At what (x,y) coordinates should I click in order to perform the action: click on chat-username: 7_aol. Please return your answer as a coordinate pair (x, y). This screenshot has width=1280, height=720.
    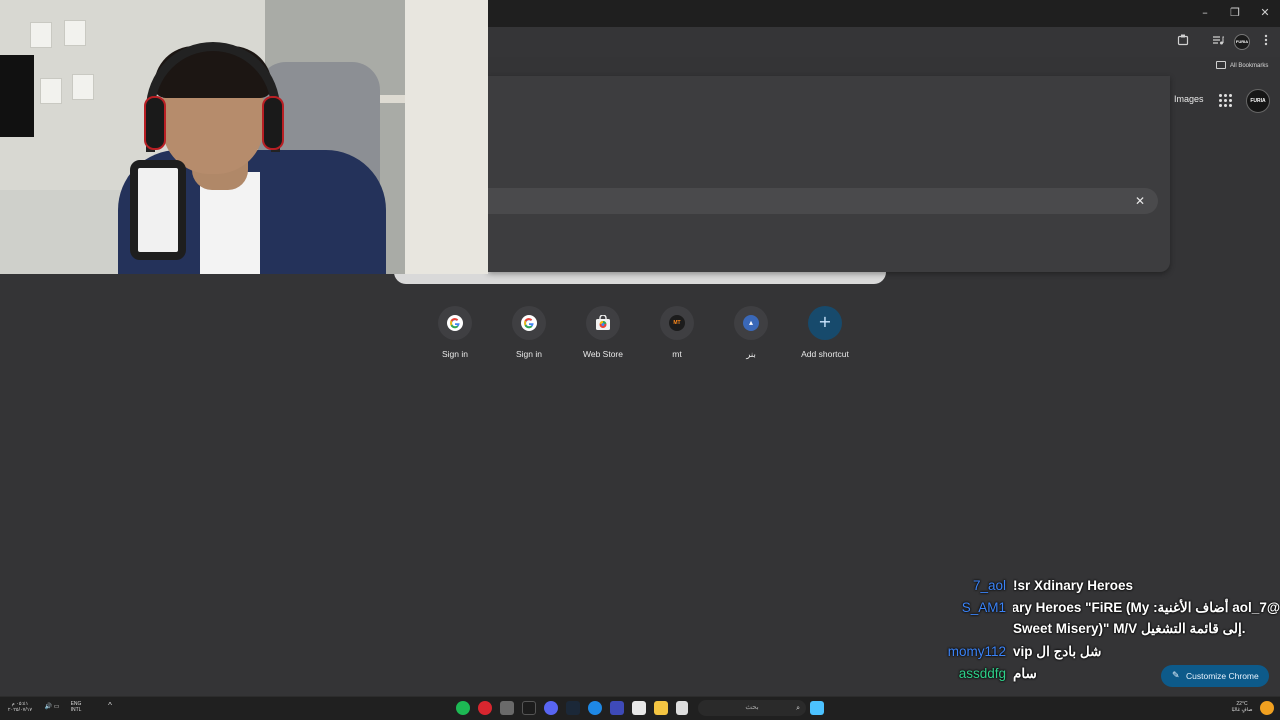
    Looking at the image, I should click on (989, 585).